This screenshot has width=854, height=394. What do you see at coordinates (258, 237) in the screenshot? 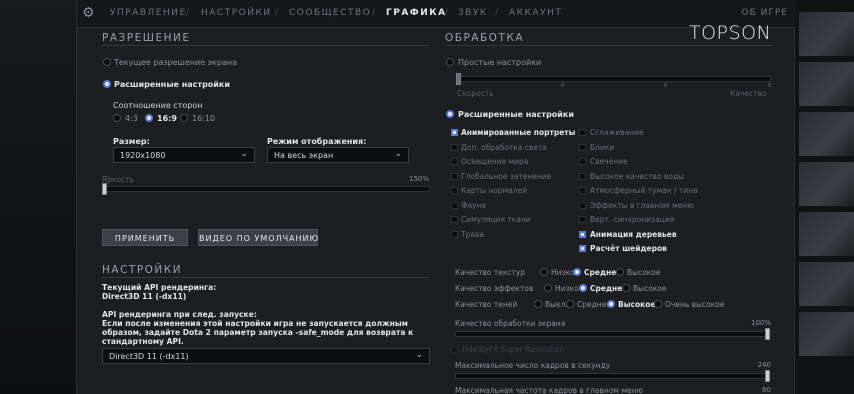
I see `default-video-button: ВИДЕО ПО УМОЛЧАНИЮ` at bounding box center [258, 237].